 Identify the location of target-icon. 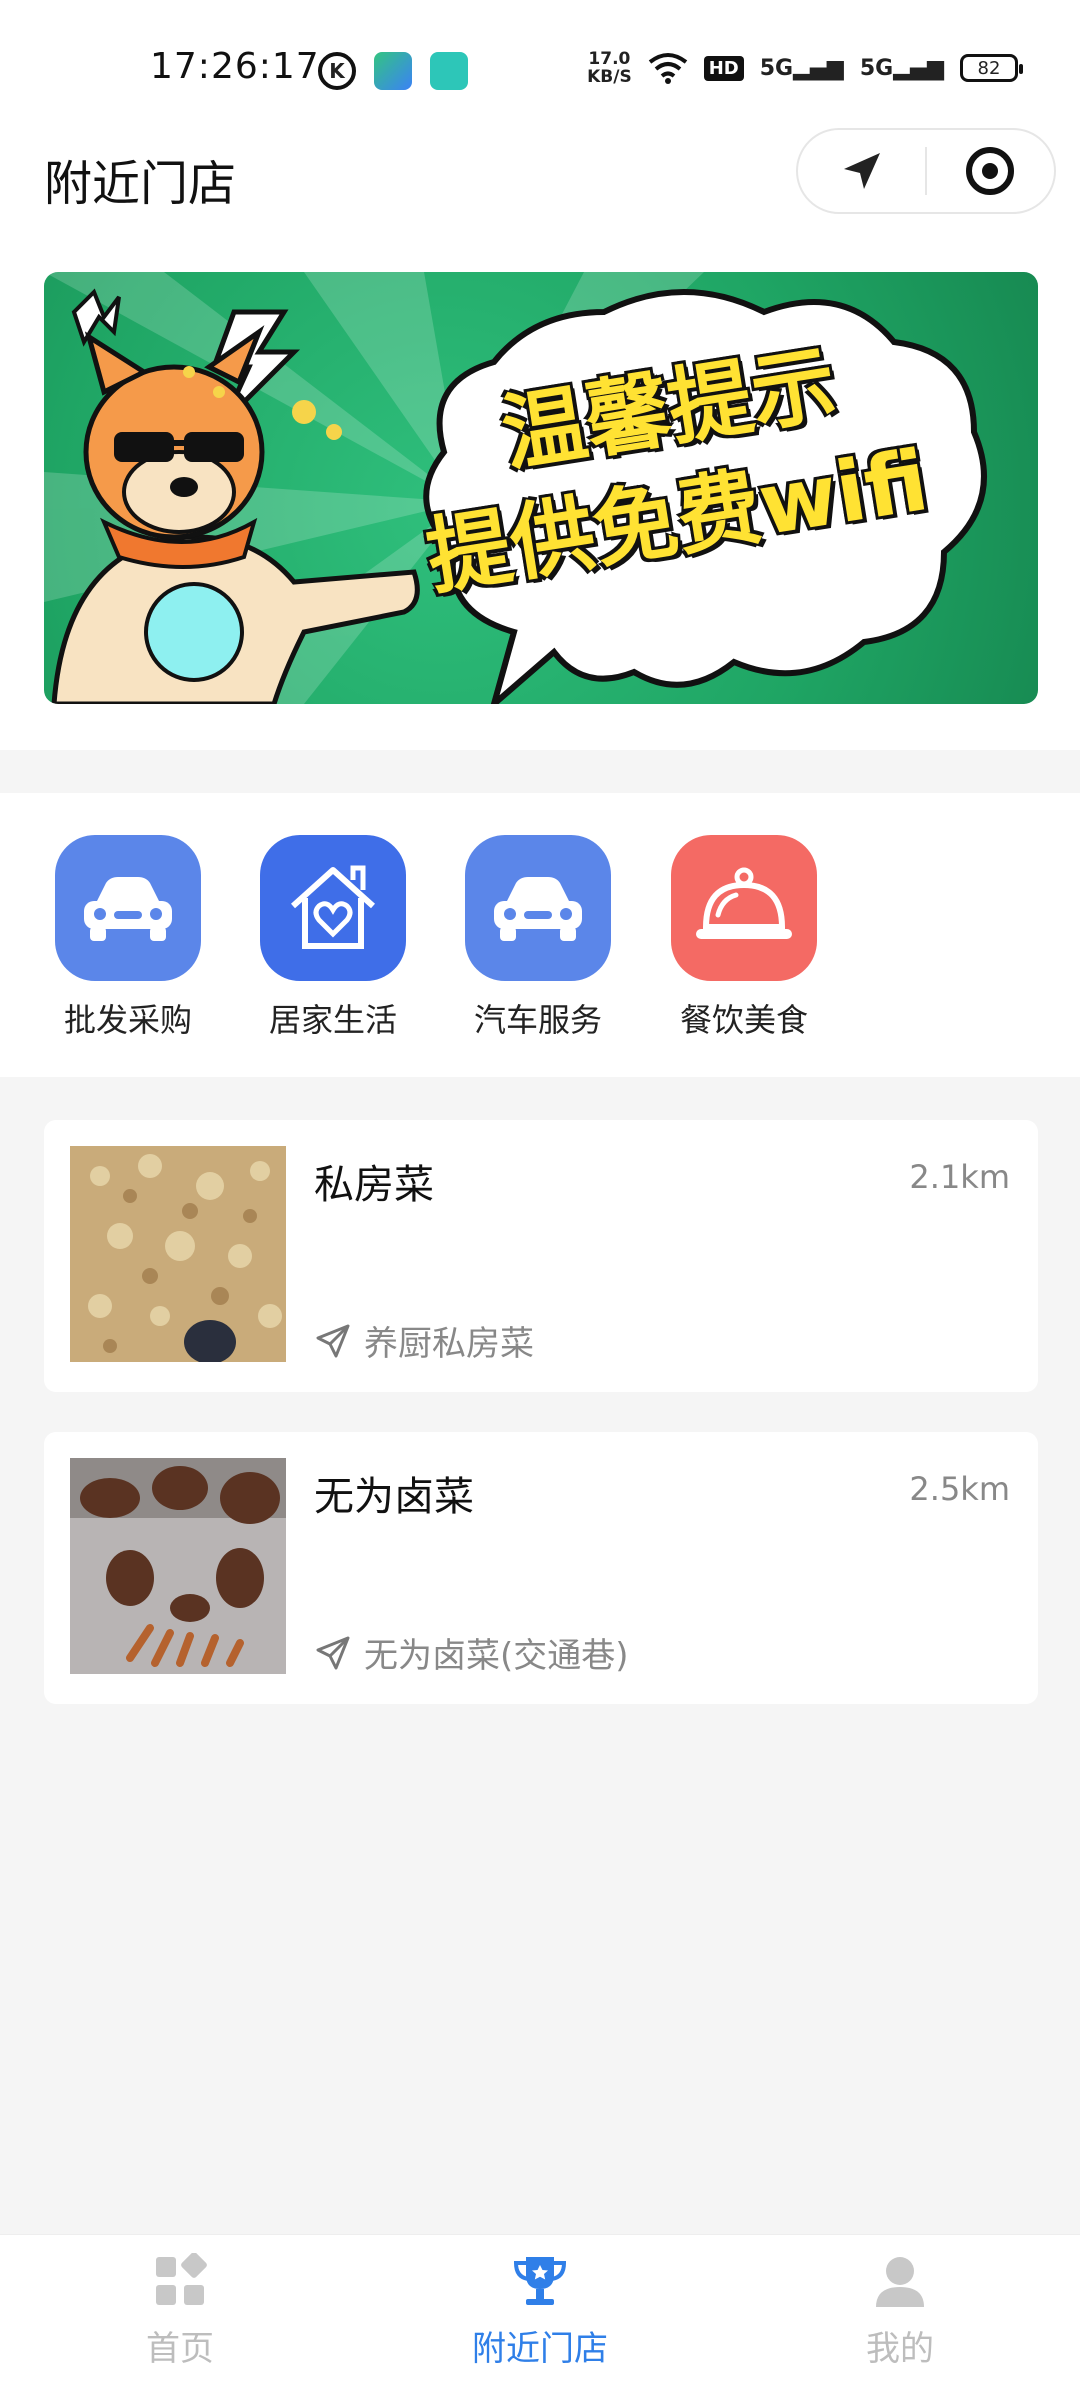
(990, 171).